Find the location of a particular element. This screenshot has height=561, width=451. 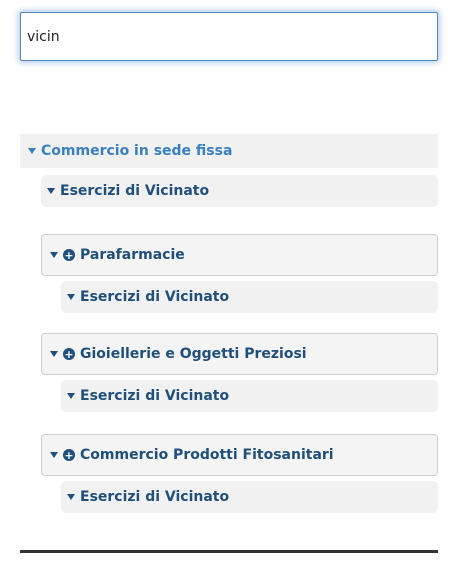

tree-group-label: Gioiellerie e Oggetti Preziosi is located at coordinates (193, 354).